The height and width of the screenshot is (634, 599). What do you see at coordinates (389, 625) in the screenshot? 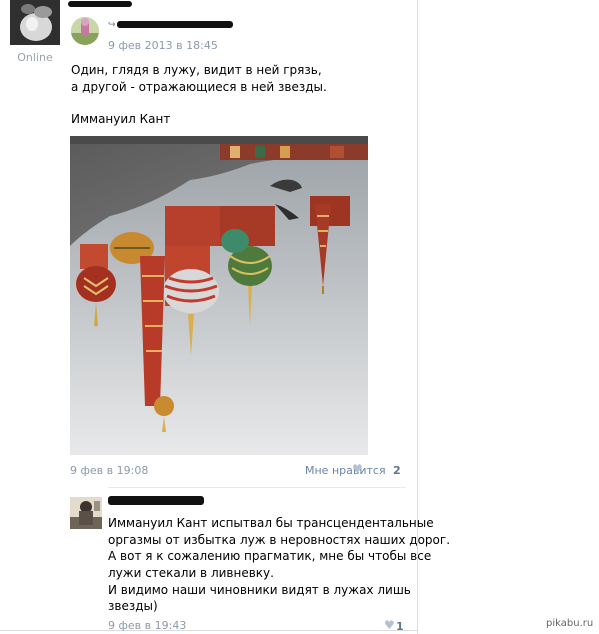
I see `comment-heart-icon: ♥` at bounding box center [389, 625].